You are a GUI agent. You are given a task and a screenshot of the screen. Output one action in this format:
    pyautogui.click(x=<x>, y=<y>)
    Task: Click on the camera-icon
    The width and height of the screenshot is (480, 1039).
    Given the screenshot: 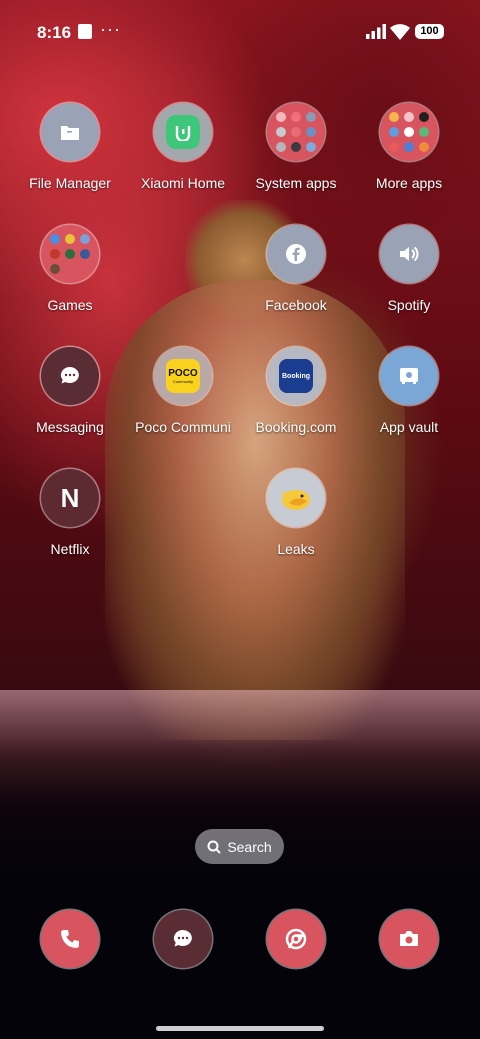 What is the action you would take?
    pyautogui.click(x=409, y=938)
    